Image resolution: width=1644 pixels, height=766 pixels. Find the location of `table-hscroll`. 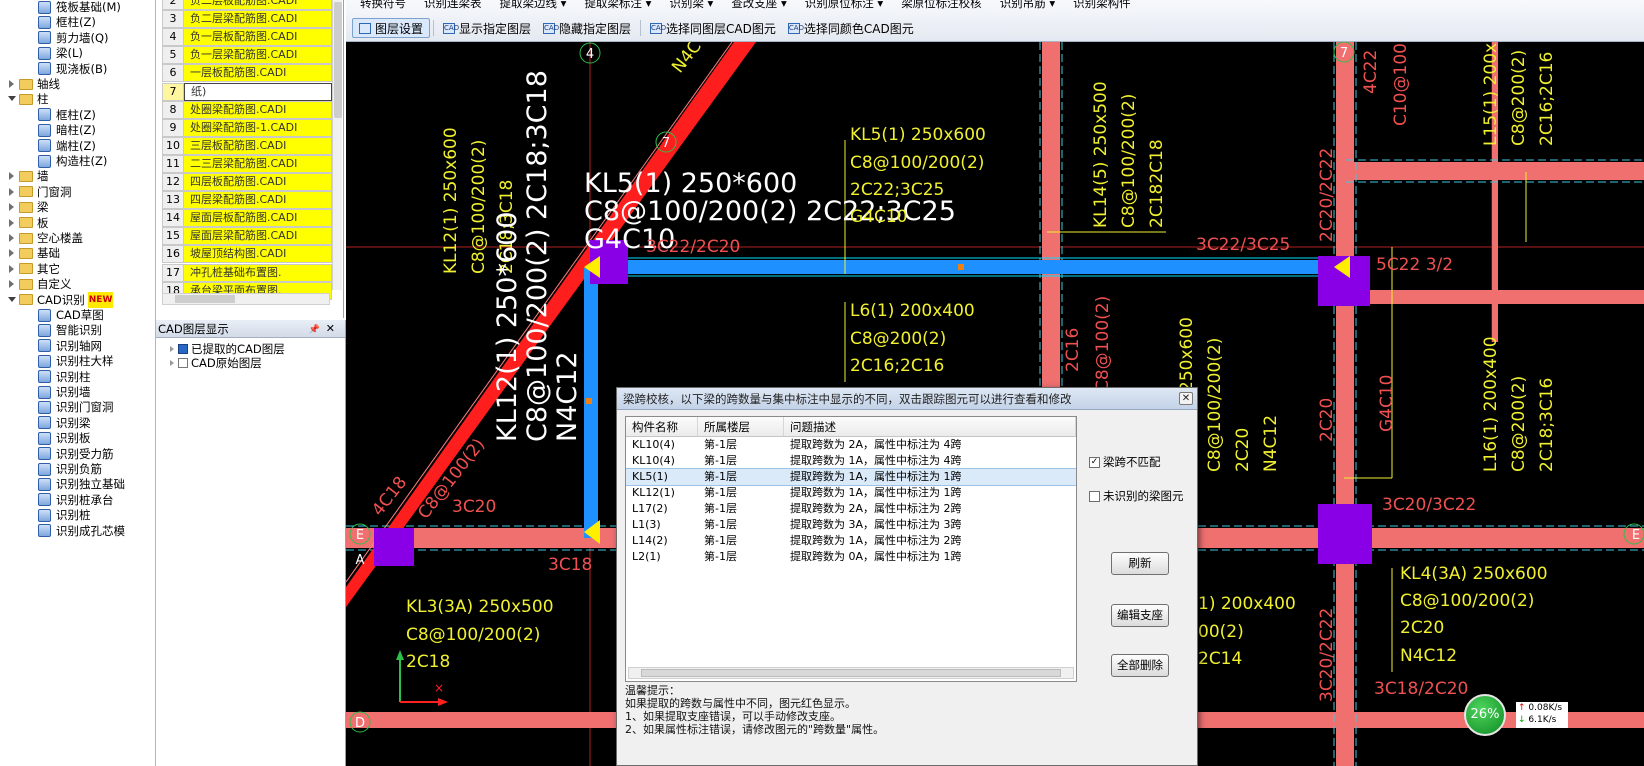

table-hscroll is located at coordinates (851, 673).